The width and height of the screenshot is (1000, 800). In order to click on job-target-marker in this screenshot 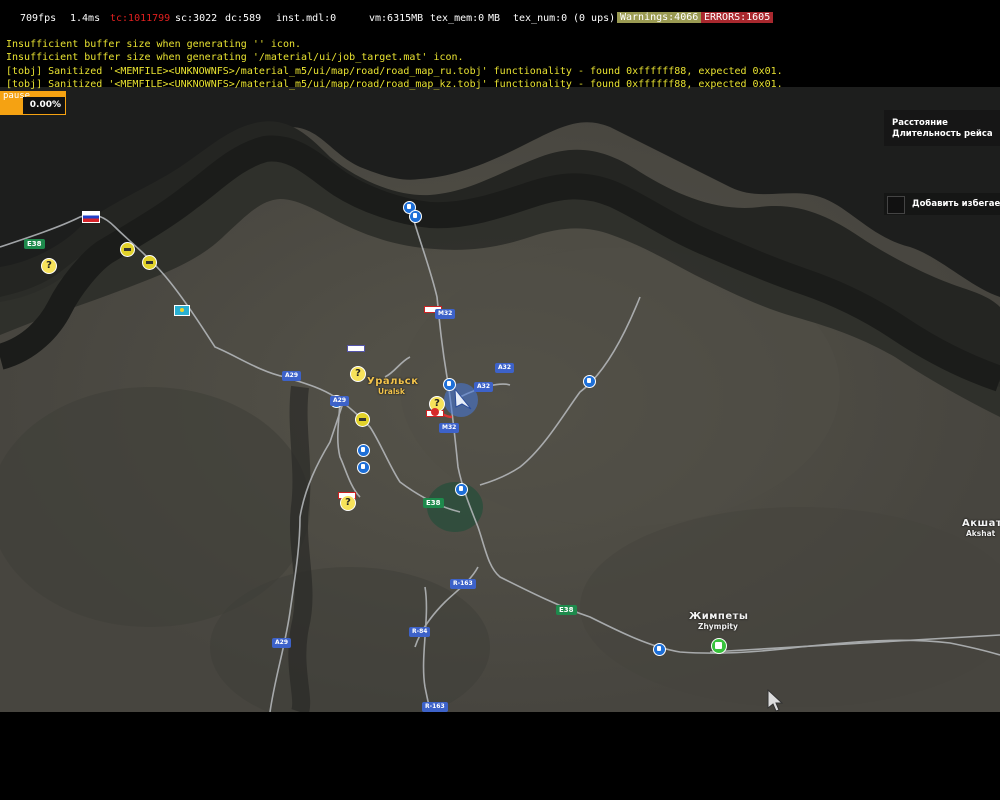, I will do `click(435, 412)`.